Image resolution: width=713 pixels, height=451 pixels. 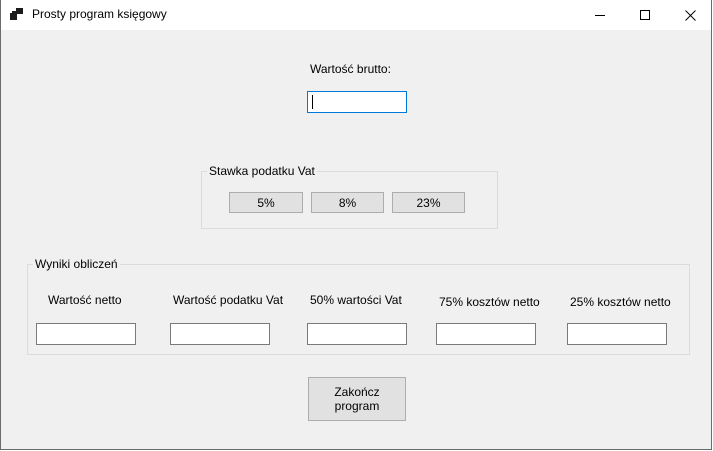 What do you see at coordinates (356, 15) in the screenshot?
I see `title-bar: Prosty program księgowy` at bounding box center [356, 15].